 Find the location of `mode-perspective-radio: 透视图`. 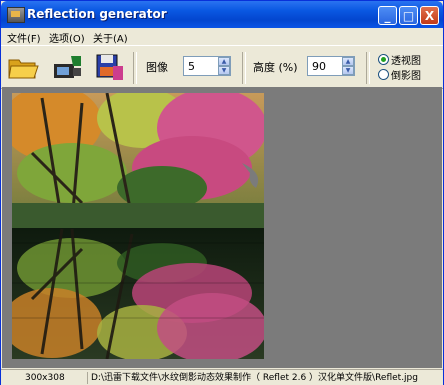

mode-perspective-radio: 透视图 is located at coordinates (399, 59).